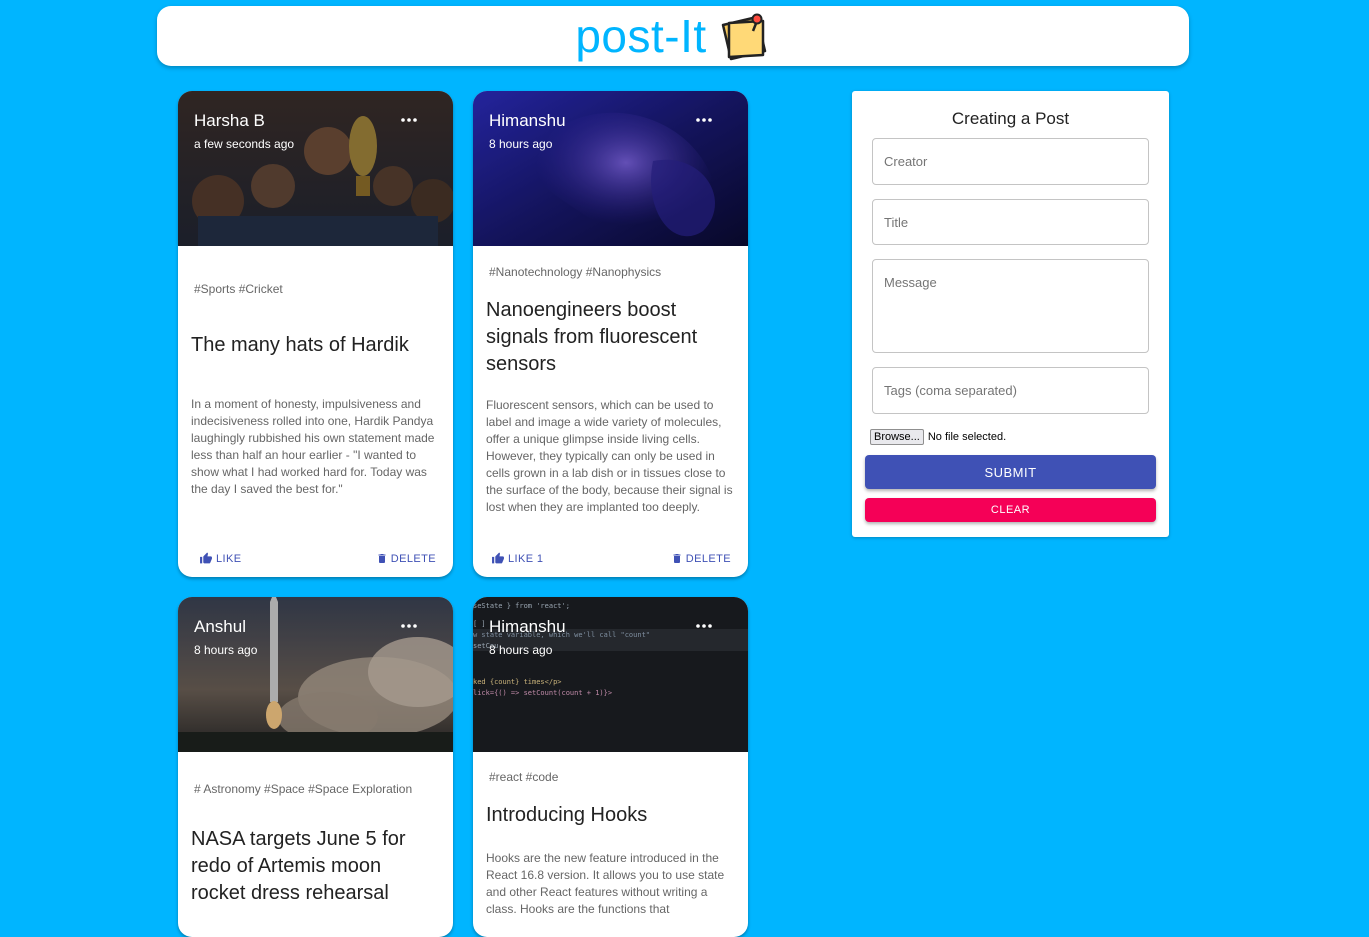  Describe the element at coordinates (1010, 118) in the screenshot. I see `form-title: Creating a Post` at that location.